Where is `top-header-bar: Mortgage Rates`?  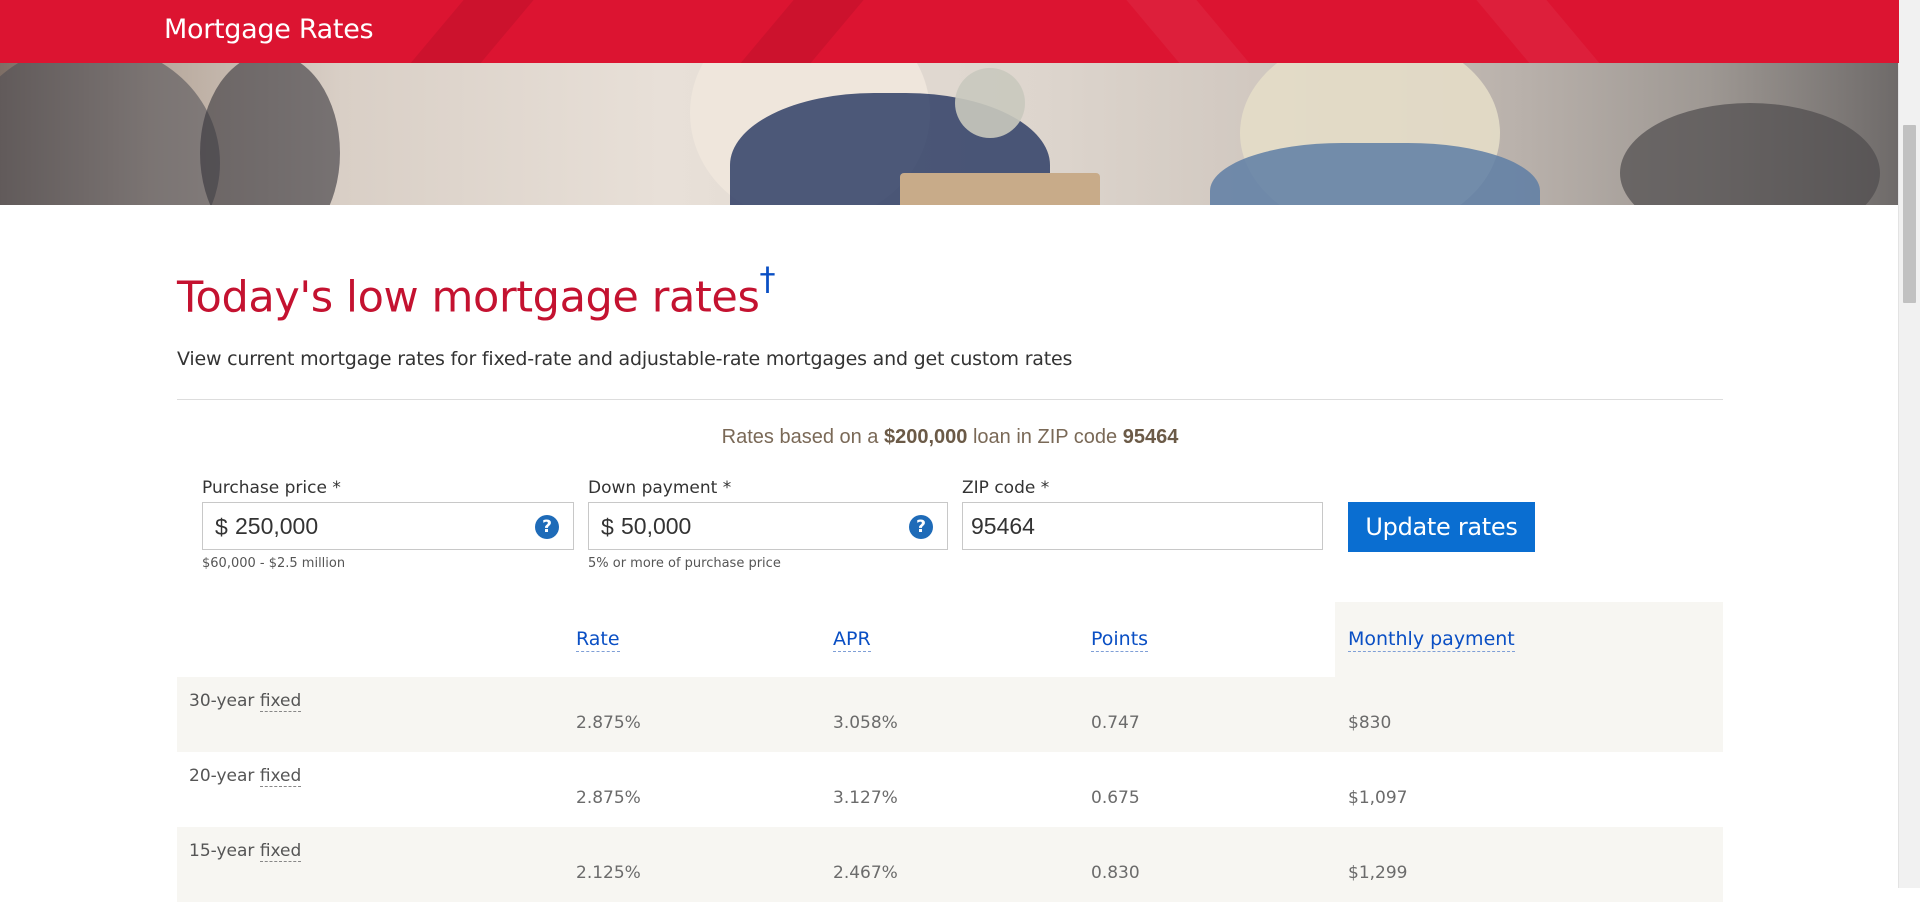
top-header-bar: Mortgage Rates is located at coordinates (949, 31).